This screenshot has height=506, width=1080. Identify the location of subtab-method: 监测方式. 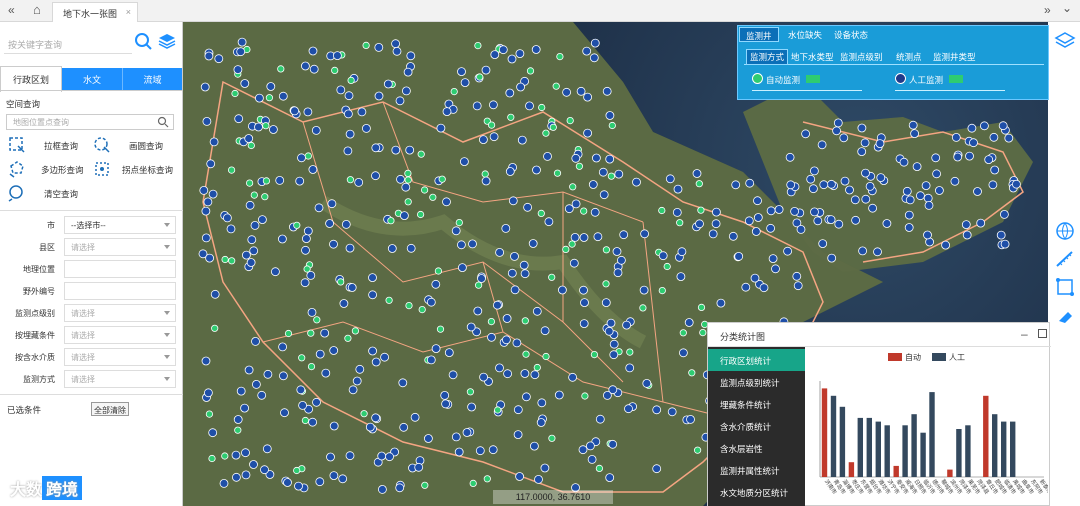
(767, 57).